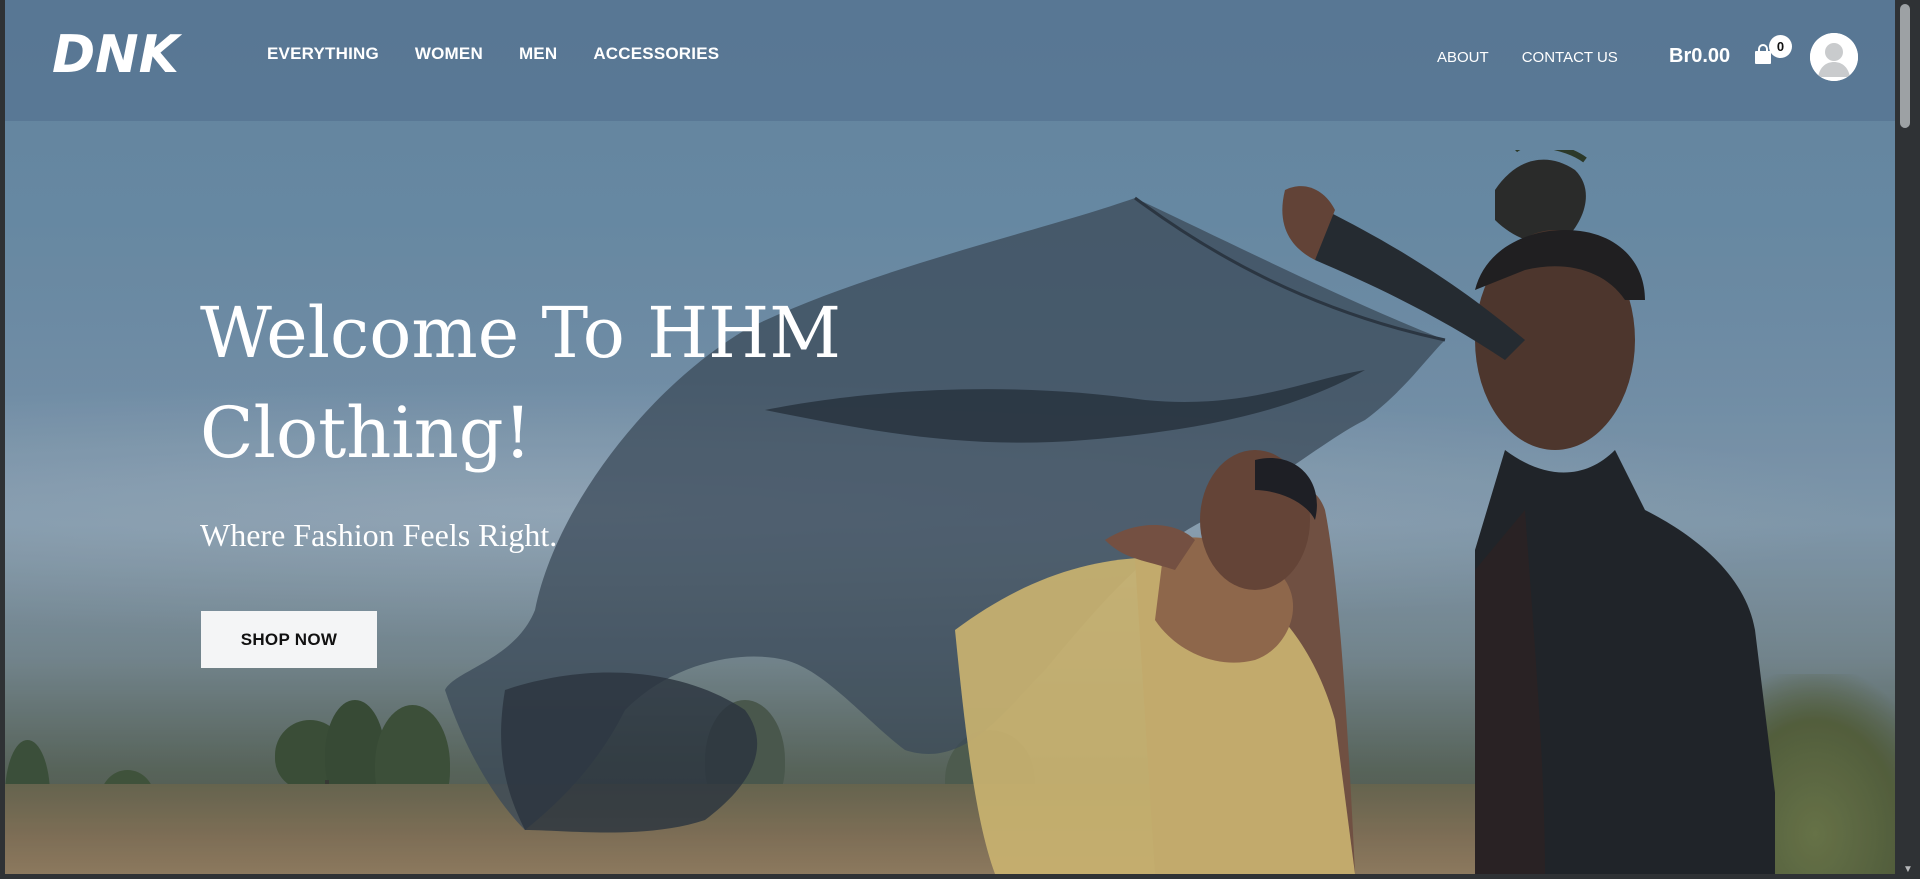 The height and width of the screenshot is (879, 1920). Describe the element at coordinates (289, 639) in the screenshot. I see `shop-now-button: SHOP NOW` at that location.